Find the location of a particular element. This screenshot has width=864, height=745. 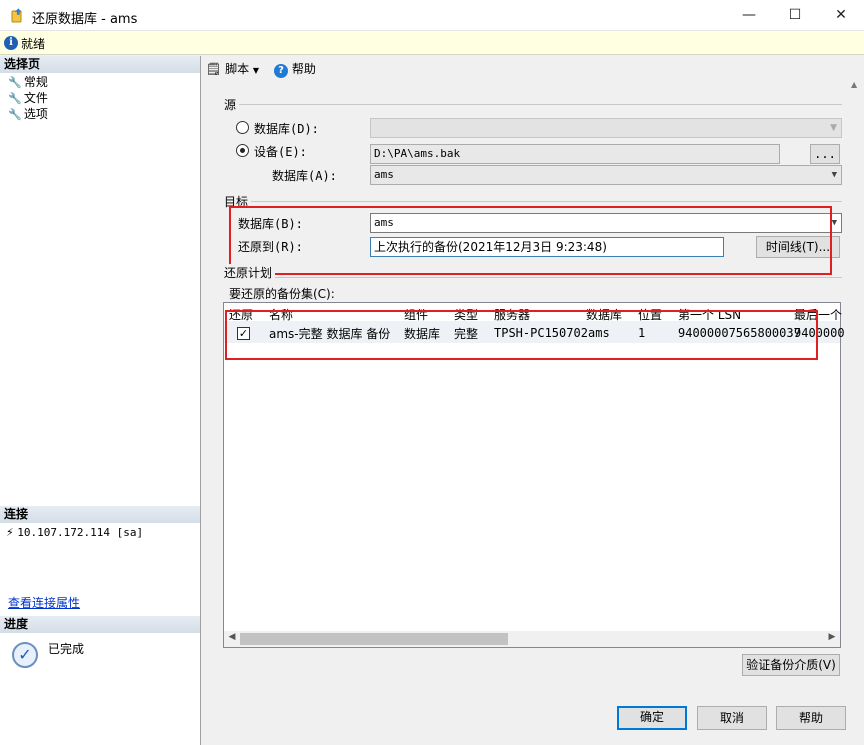

cell-first-lsn: 94000007565800037 is located at coordinates (739, 333).